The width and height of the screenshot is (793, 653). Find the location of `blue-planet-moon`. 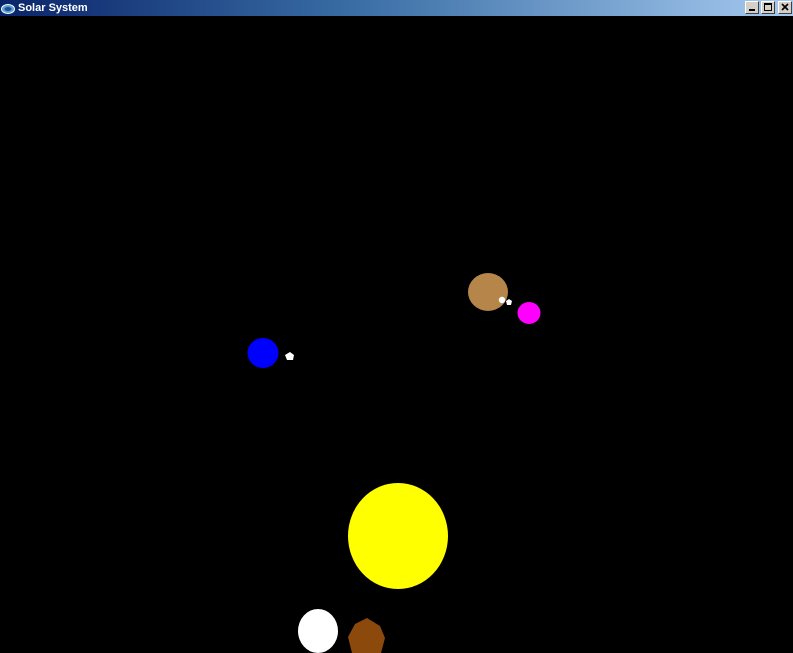

blue-planet-moon is located at coordinates (289, 356).